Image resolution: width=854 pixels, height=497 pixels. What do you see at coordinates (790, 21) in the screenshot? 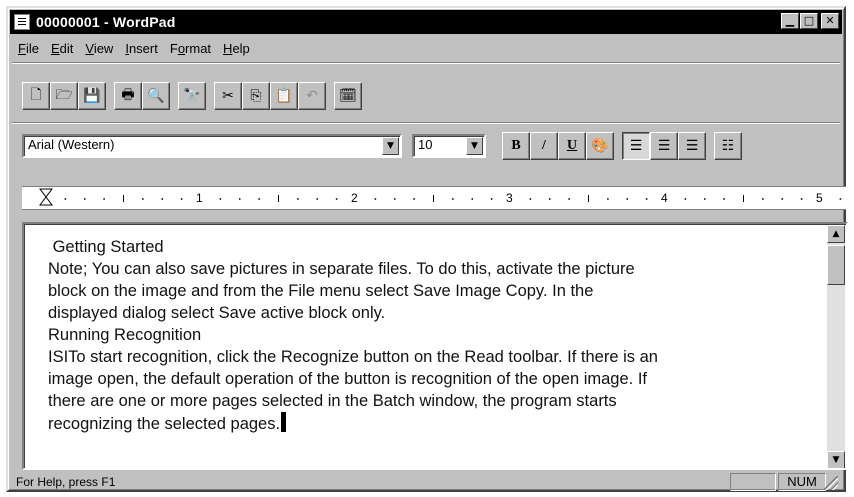
I see `minimize-button: ▁` at bounding box center [790, 21].